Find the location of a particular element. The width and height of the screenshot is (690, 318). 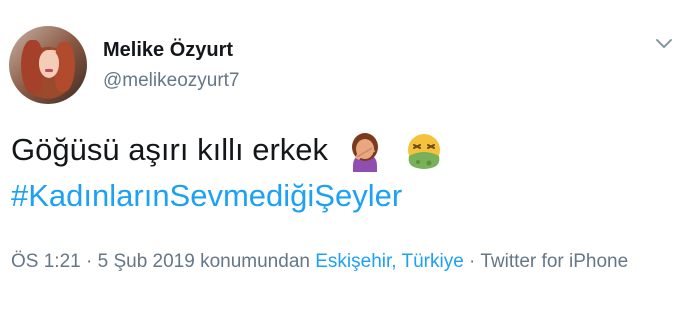

location-link: Eskişehir, Türkiye is located at coordinates (389, 261).